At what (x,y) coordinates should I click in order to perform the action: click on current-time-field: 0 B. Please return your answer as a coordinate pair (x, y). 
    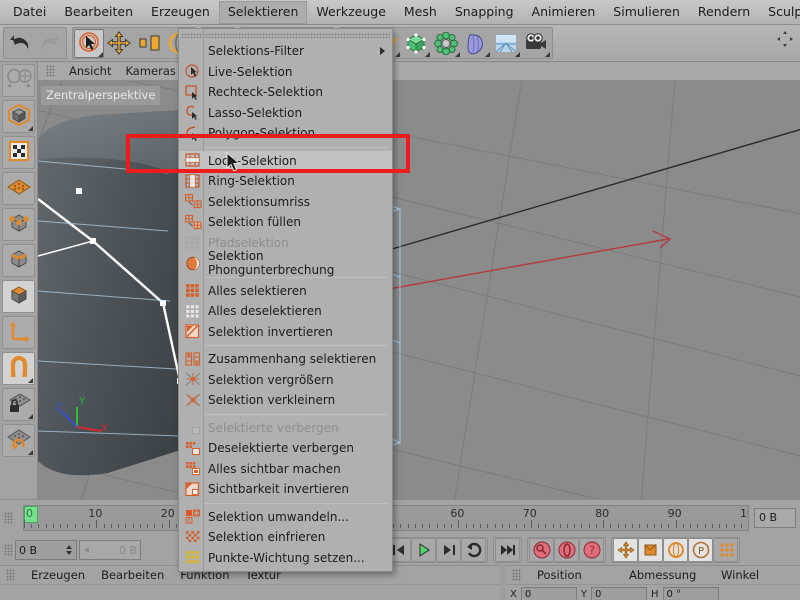
    Looking at the image, I should click on (46, 550).